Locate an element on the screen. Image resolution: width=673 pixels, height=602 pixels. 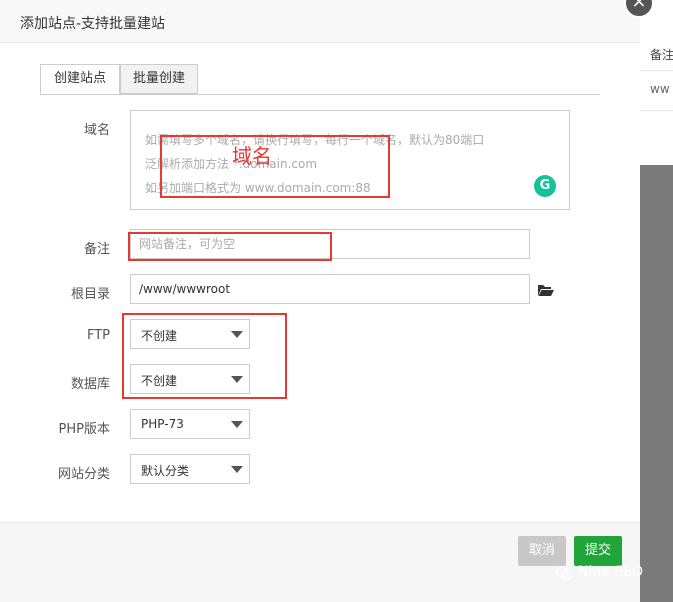
modal-title: 添加站点-支持批量建站 is located at coordinates (93, 24).